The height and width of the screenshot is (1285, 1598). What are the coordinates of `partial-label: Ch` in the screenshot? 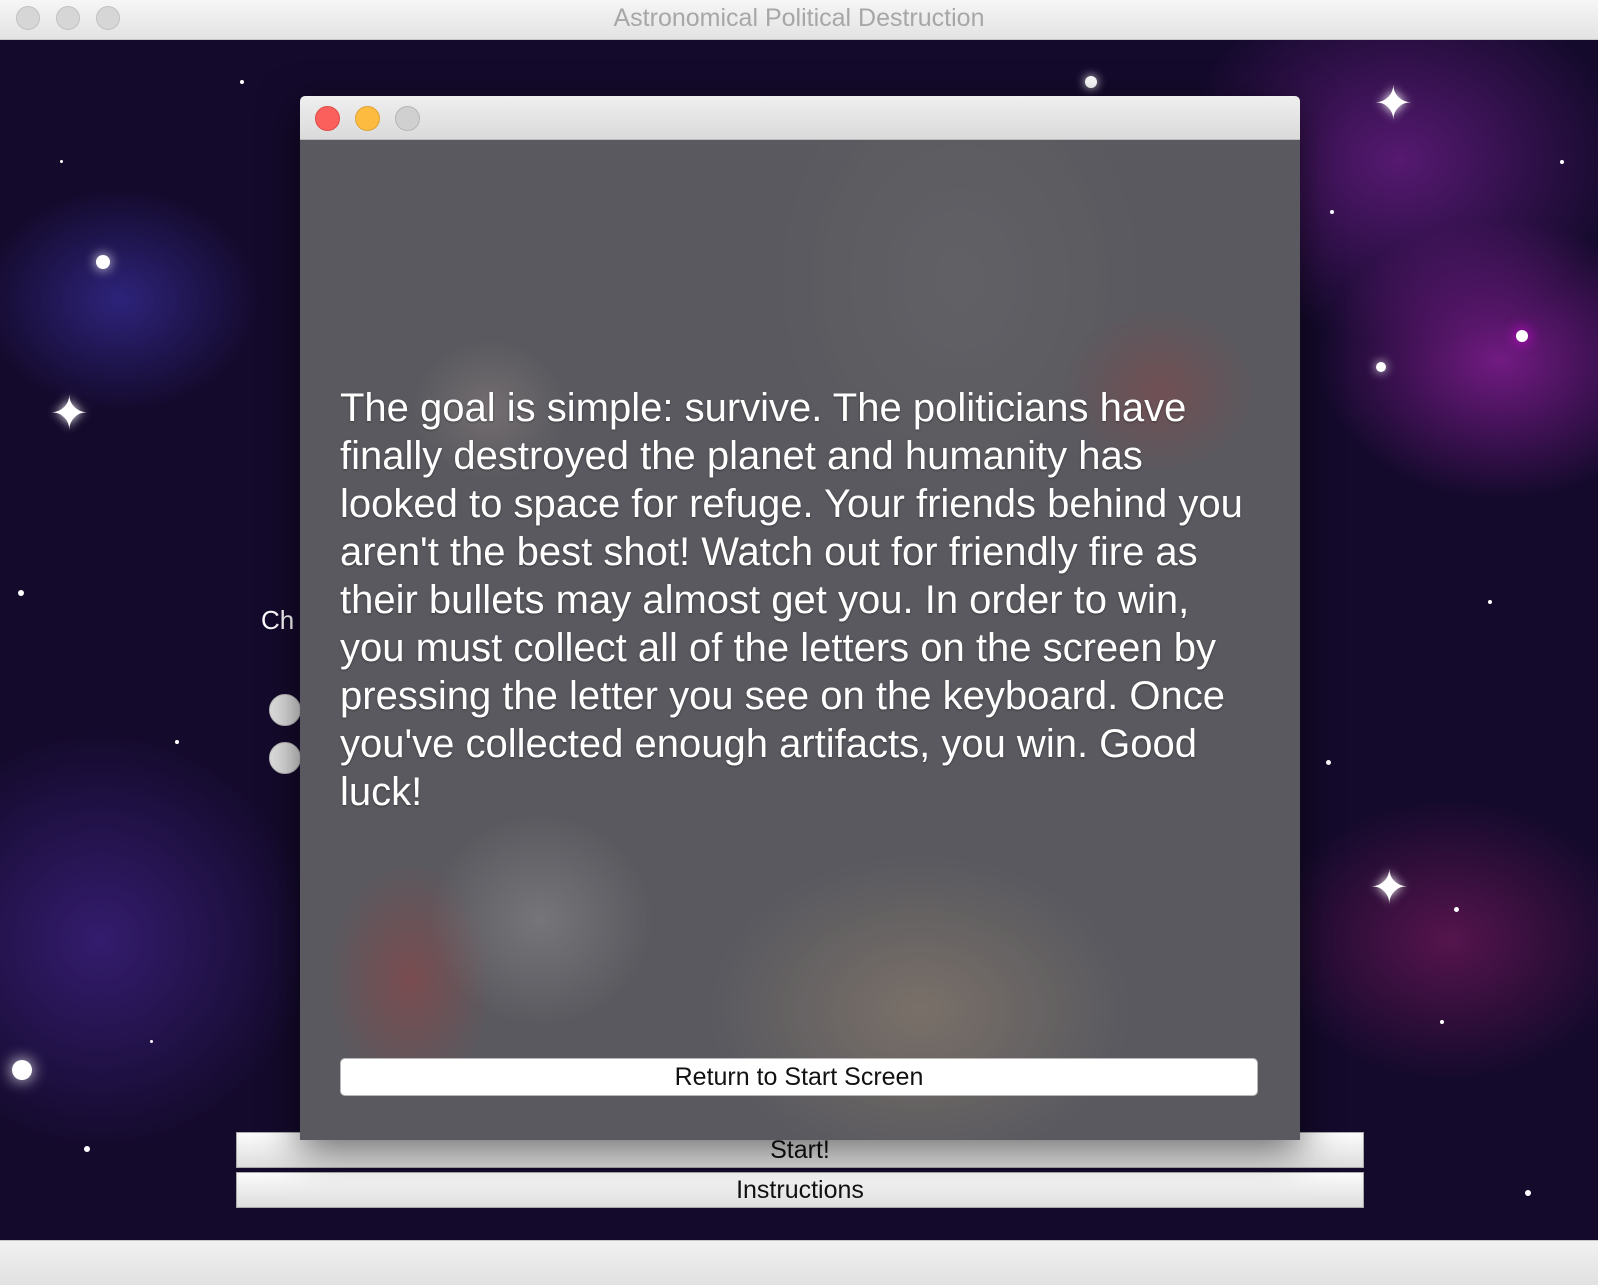 It's located at (278, 620).